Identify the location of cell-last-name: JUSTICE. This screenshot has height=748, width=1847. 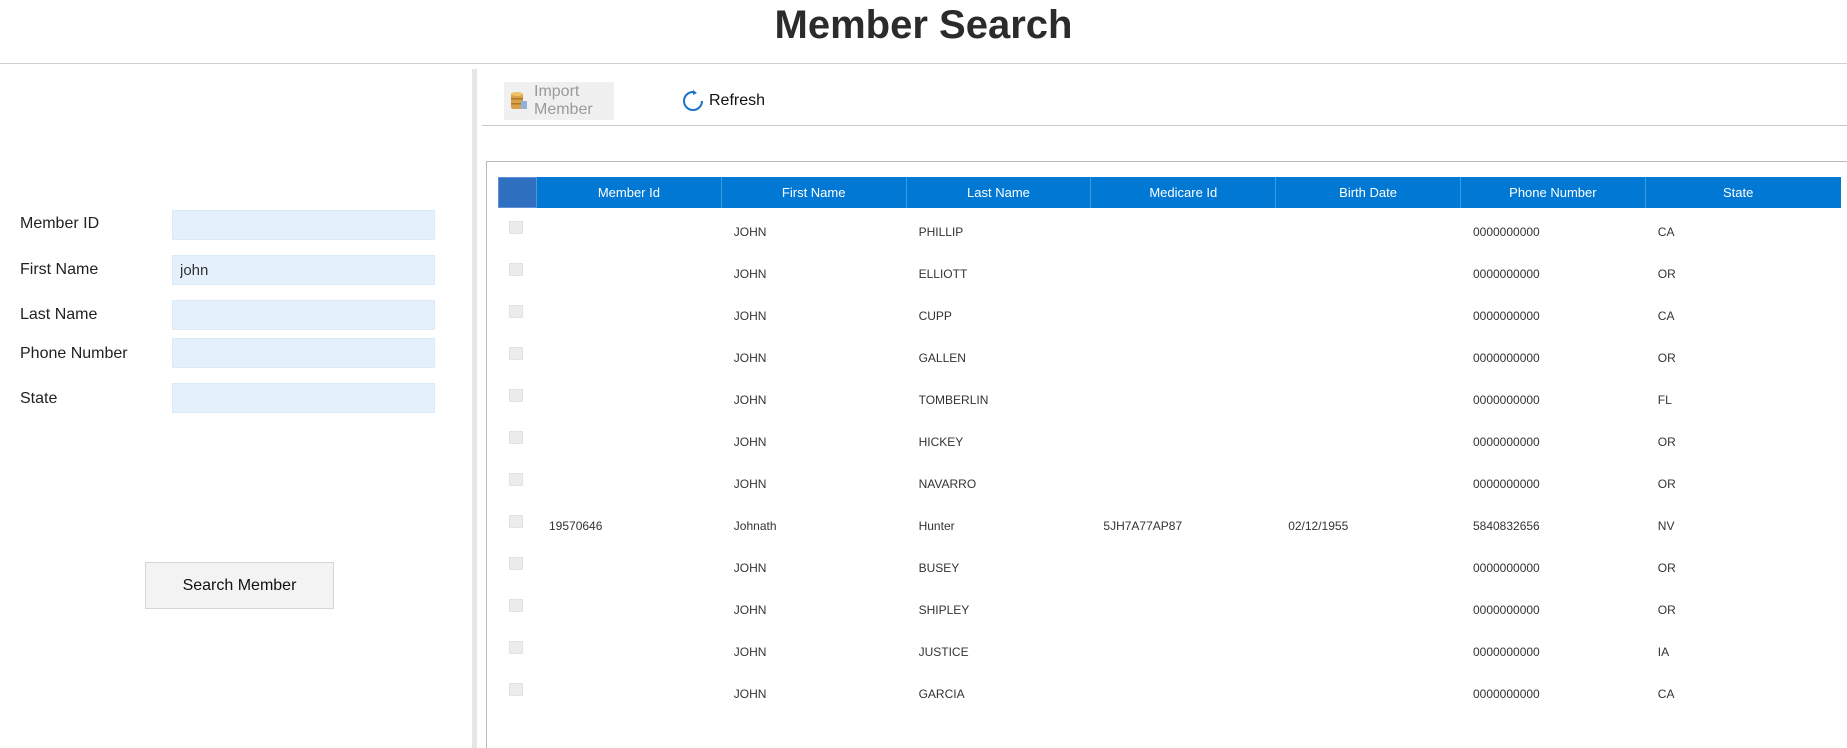
(943, 652).